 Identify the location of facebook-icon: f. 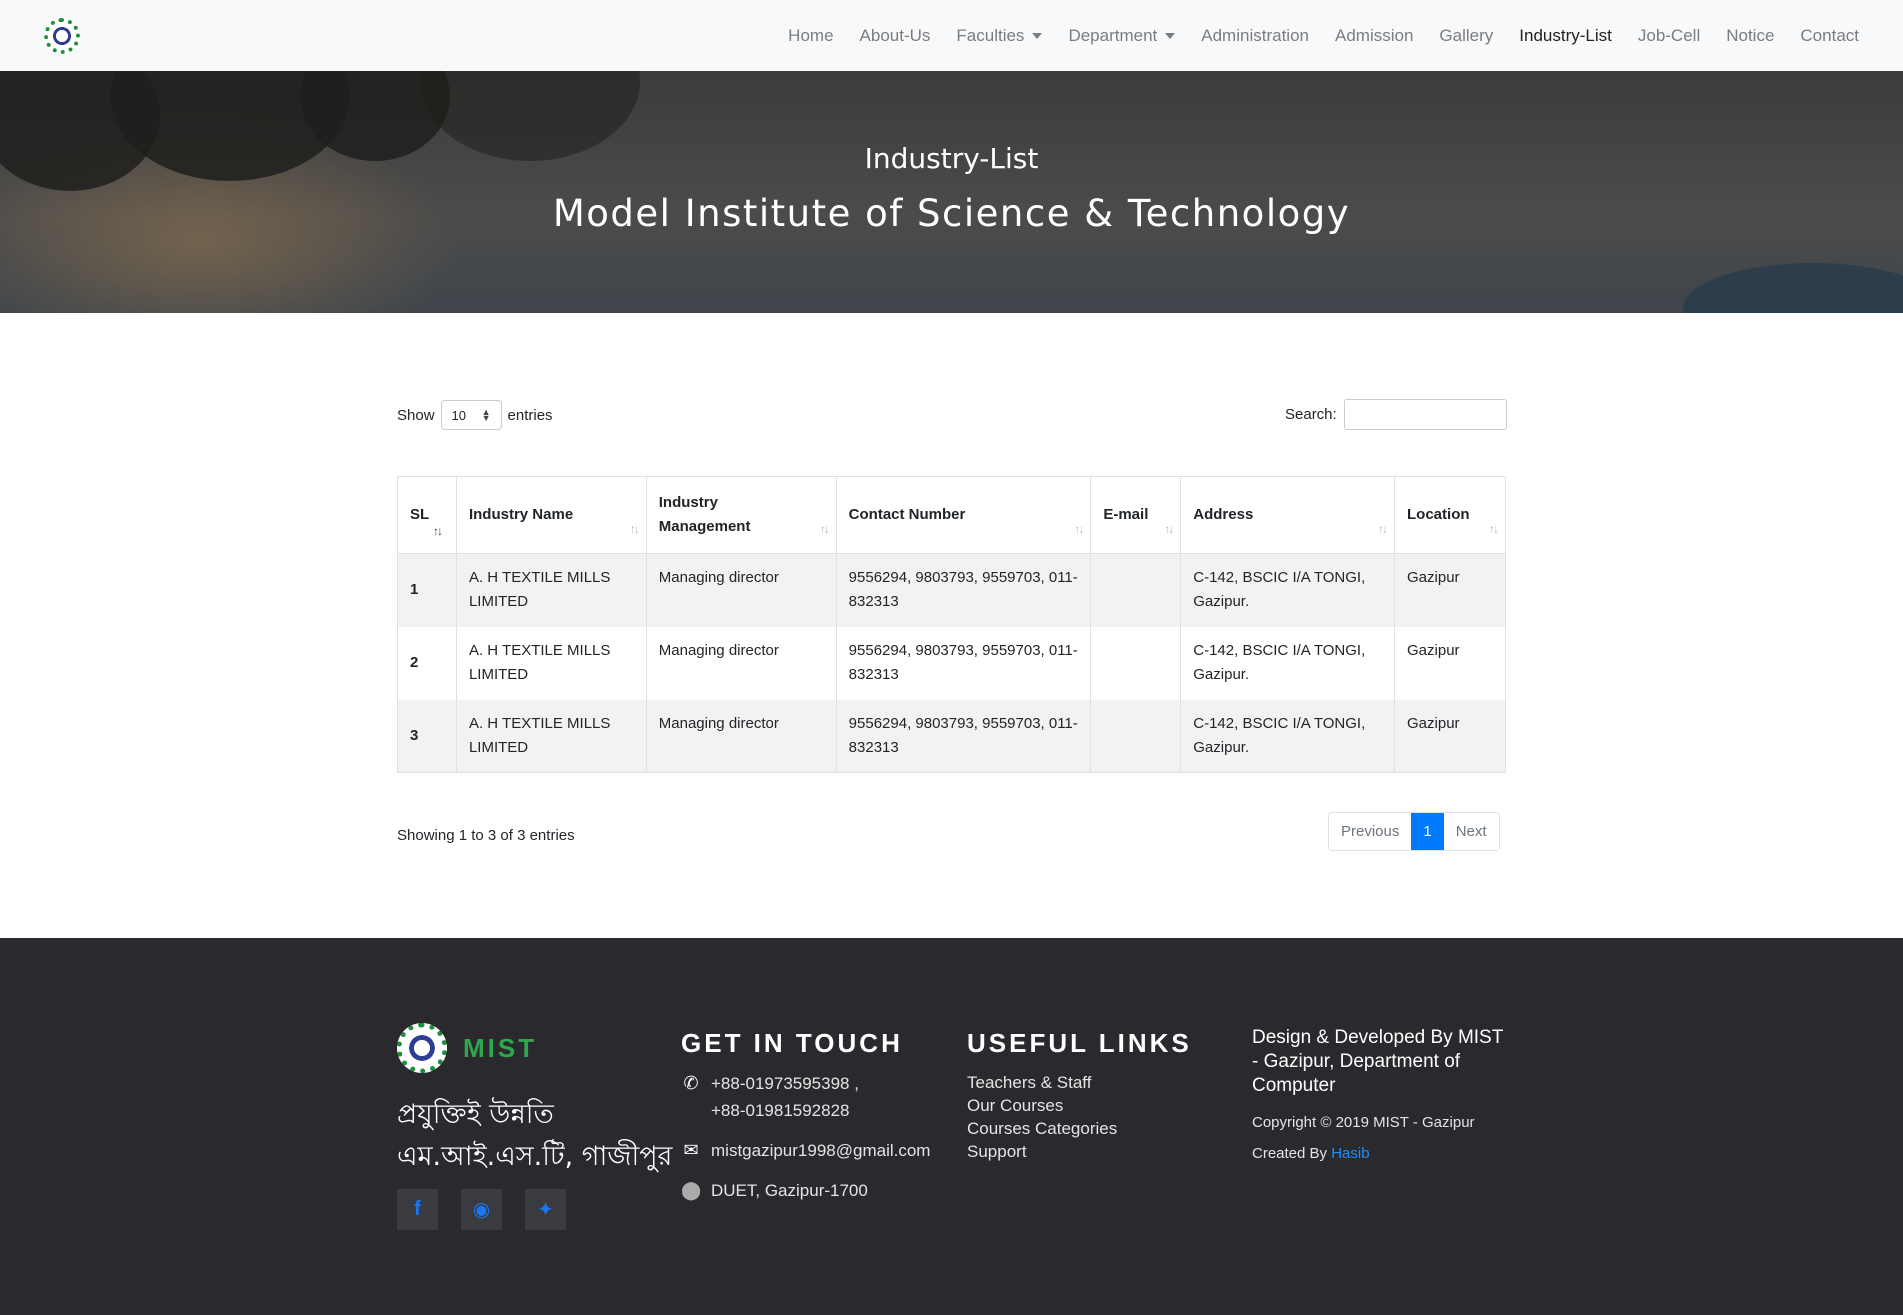
(417, 1209).